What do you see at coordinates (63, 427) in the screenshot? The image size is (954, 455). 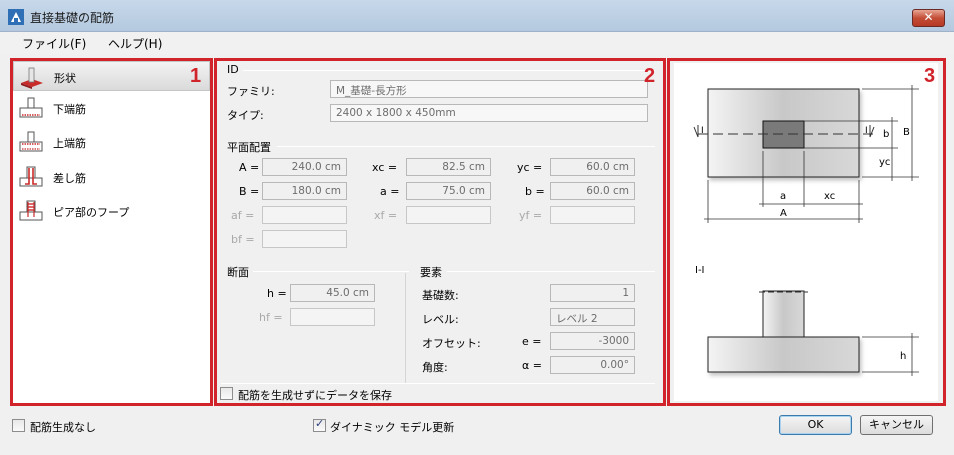 I see `no-rebar-label: 配筋生成なし` at bounding box center [63, 427].